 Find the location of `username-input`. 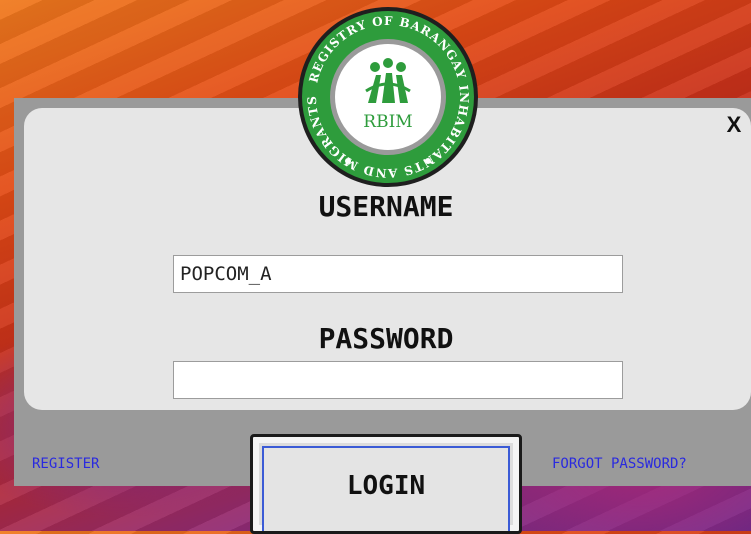

username-input is located at coordinates (398, 274).